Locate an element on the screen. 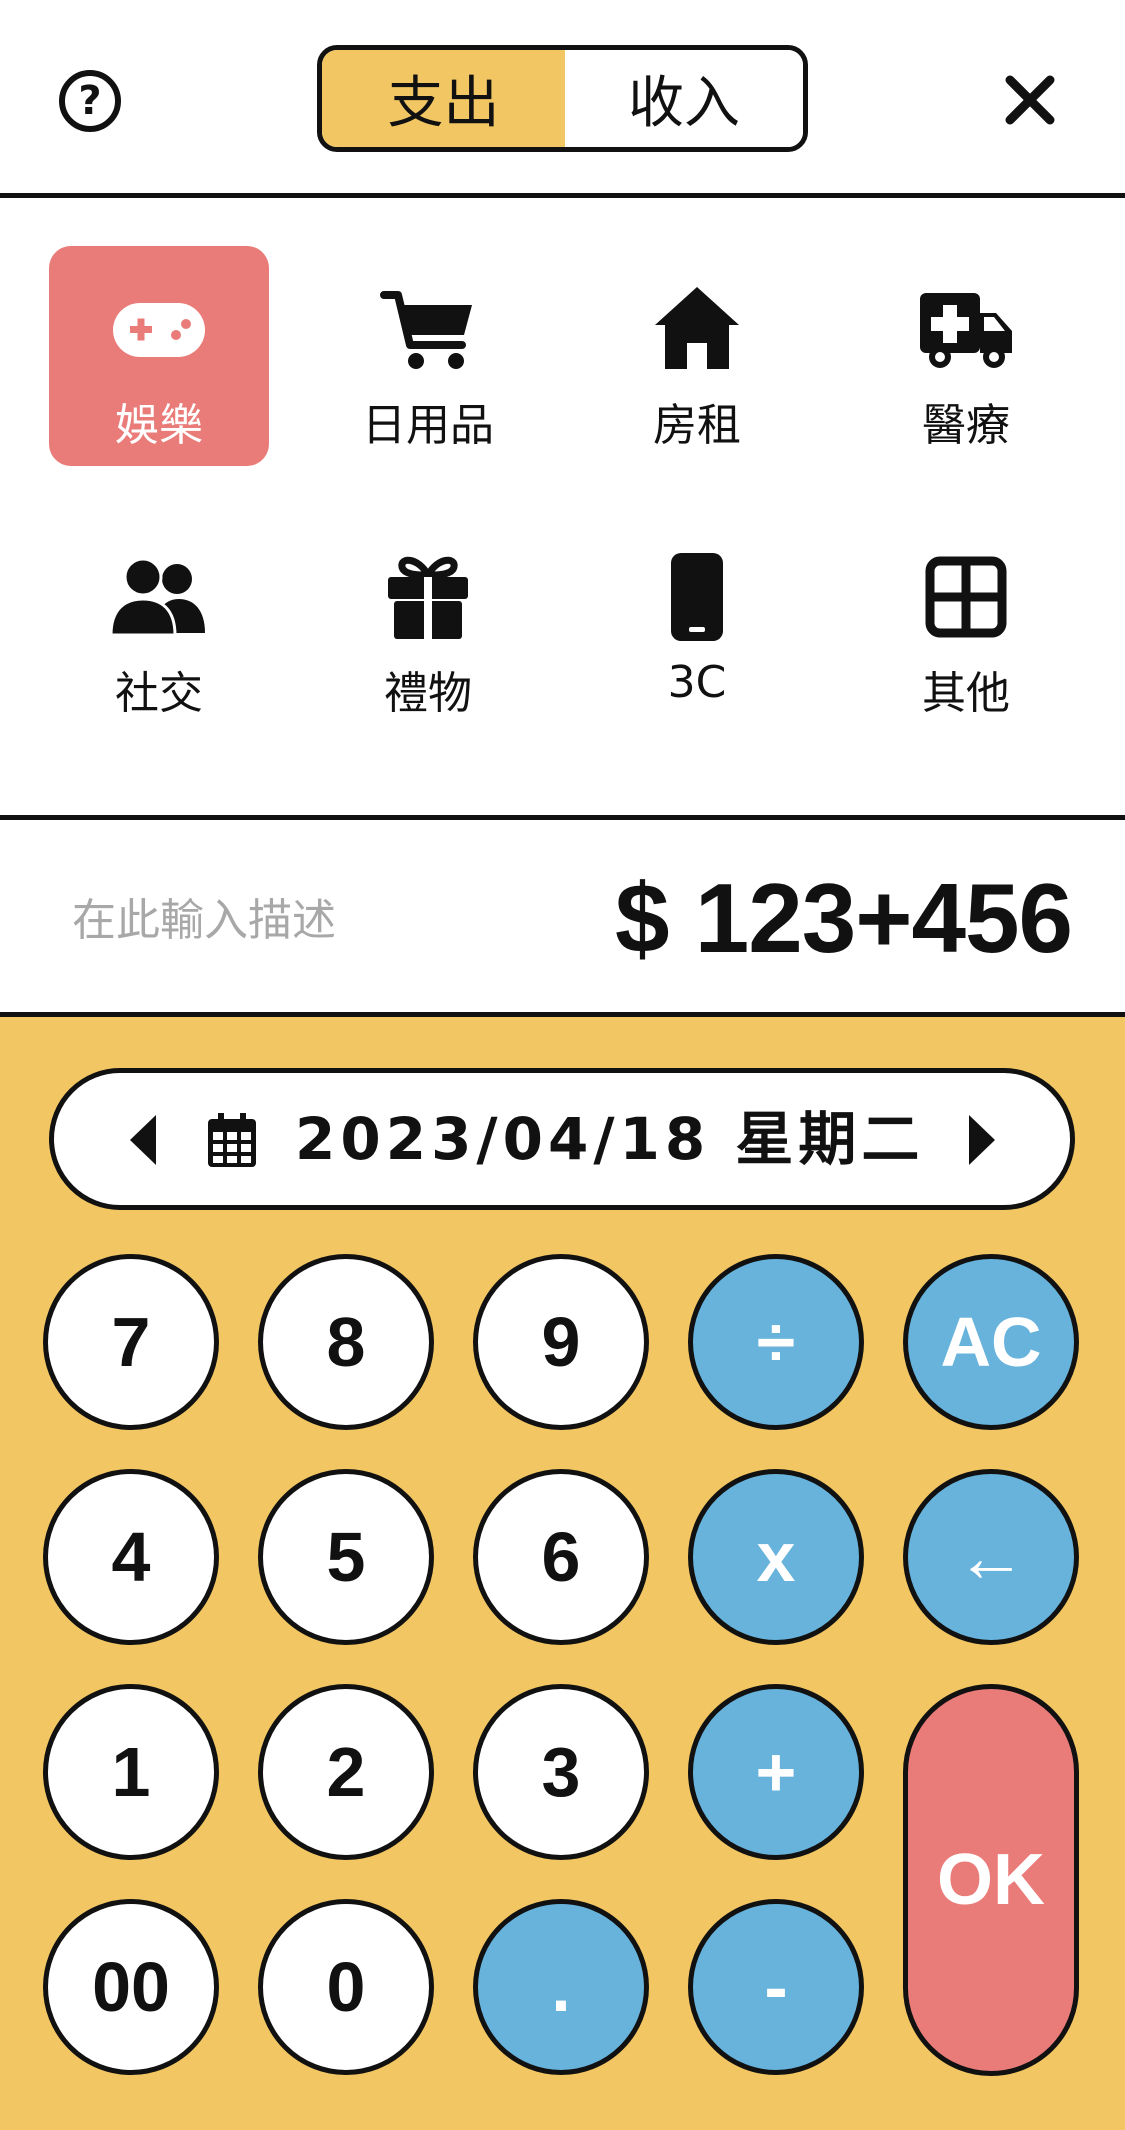  key-1: 1 is located at coordinates (131, 1772).